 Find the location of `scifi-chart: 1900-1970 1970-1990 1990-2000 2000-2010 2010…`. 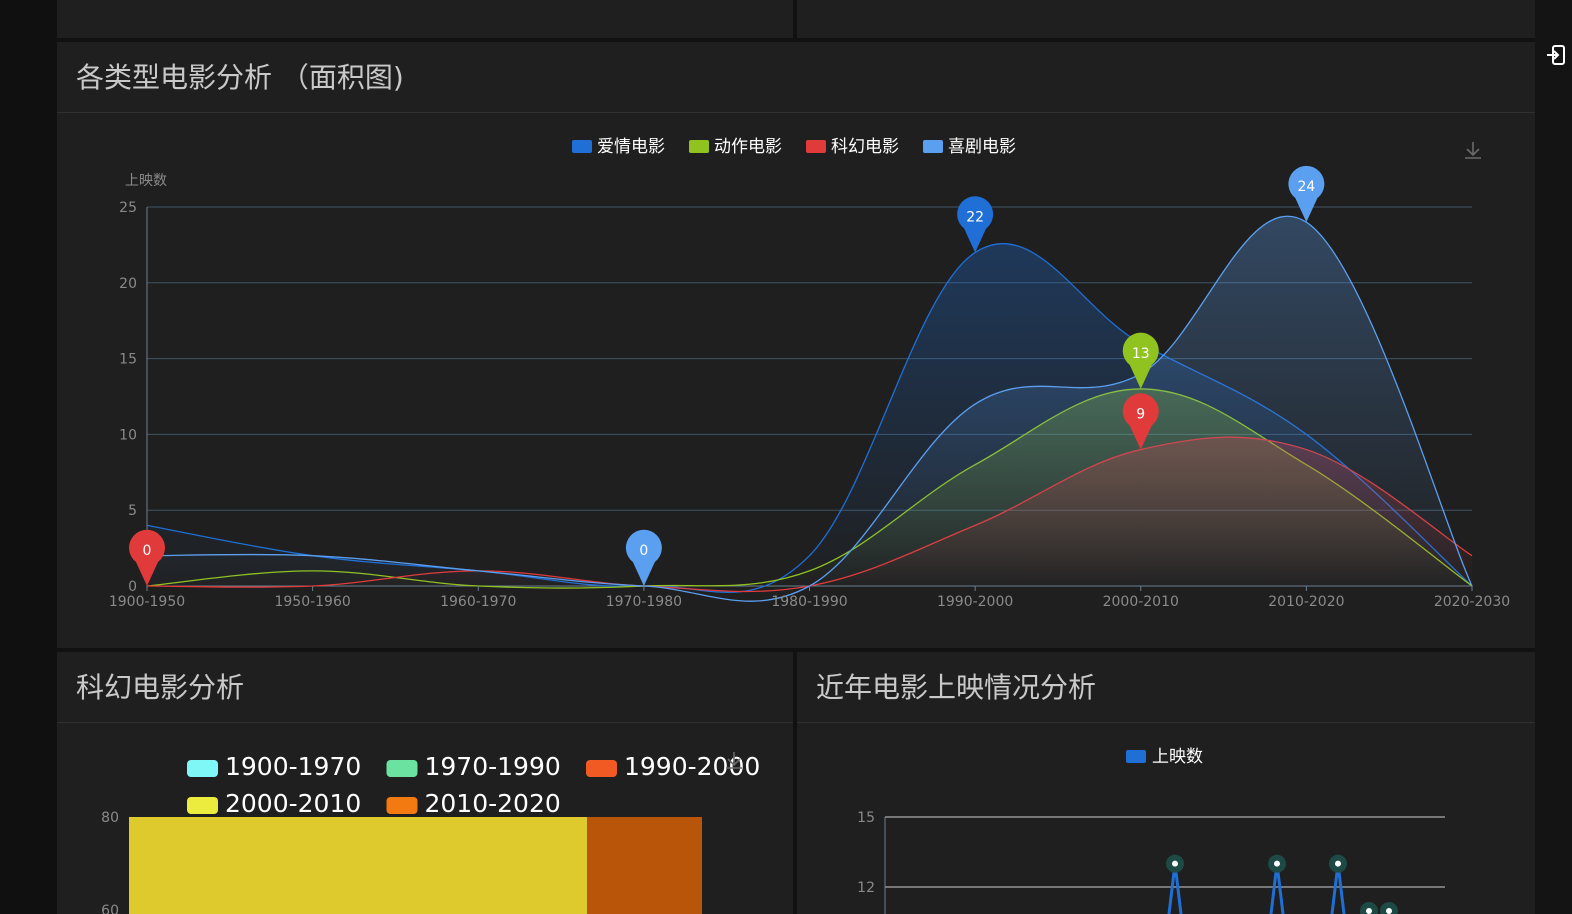

scifi-chart: 1900-1970 1970-1990 1990-2000 2000-2010 2010… is located at coordinates (430, 833).